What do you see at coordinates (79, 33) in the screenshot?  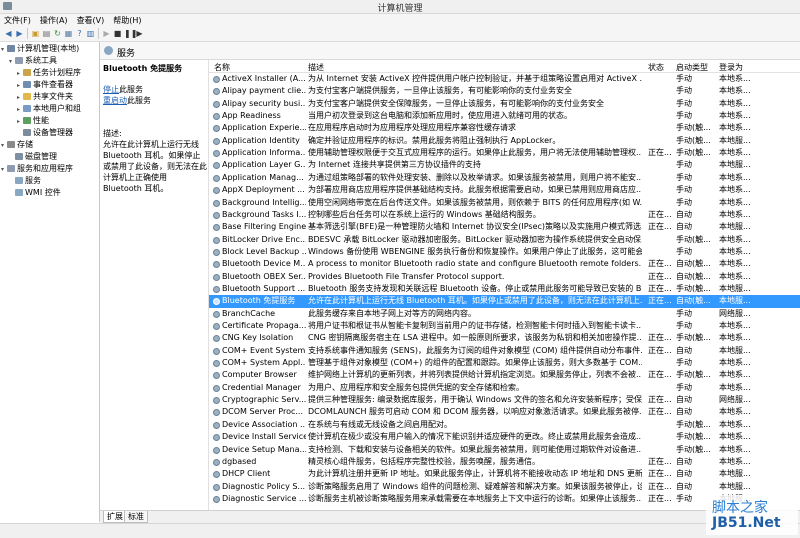 I see `help-icon: ?` at bounding box center [79, 33].